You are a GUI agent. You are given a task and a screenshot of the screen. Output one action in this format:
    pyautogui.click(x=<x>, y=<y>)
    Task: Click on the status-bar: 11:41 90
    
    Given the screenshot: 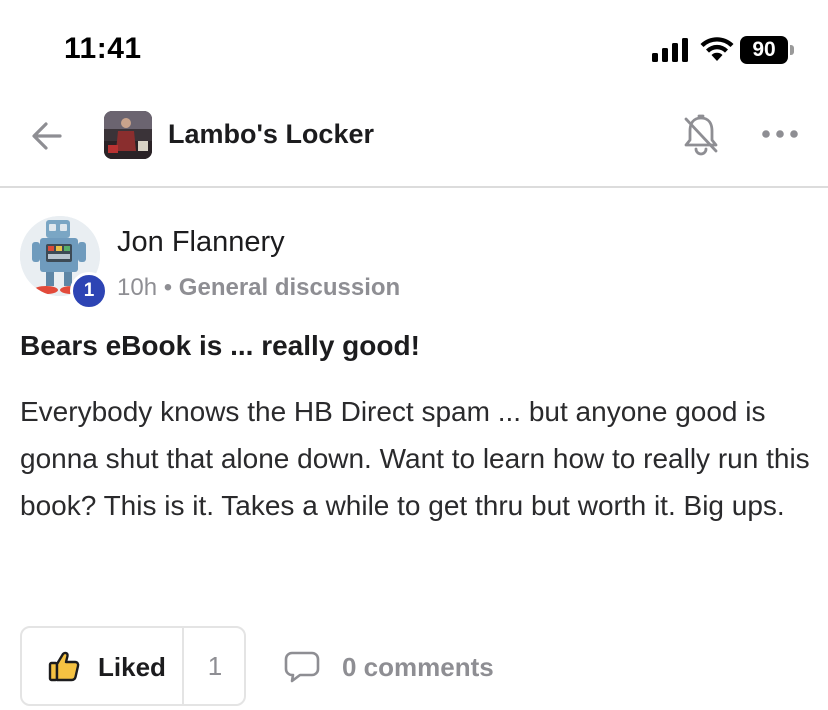 What is the action you would take?
    pyautogui.click(x=414, y=50)
    